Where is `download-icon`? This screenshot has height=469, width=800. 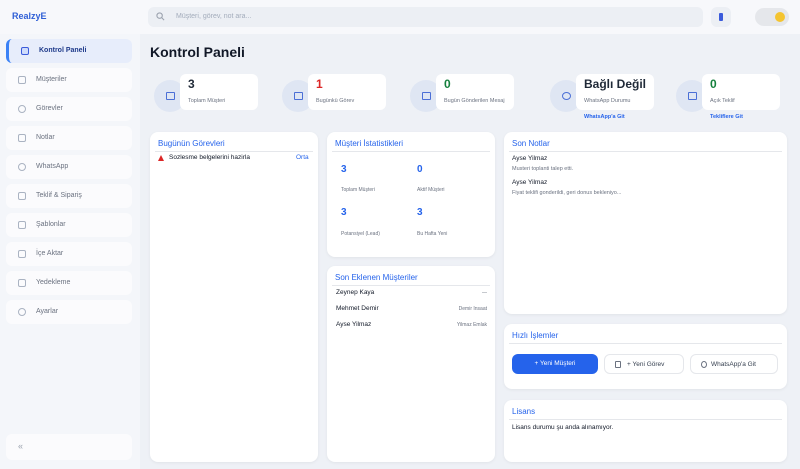
download-icon is located at coordinates (22, 254).